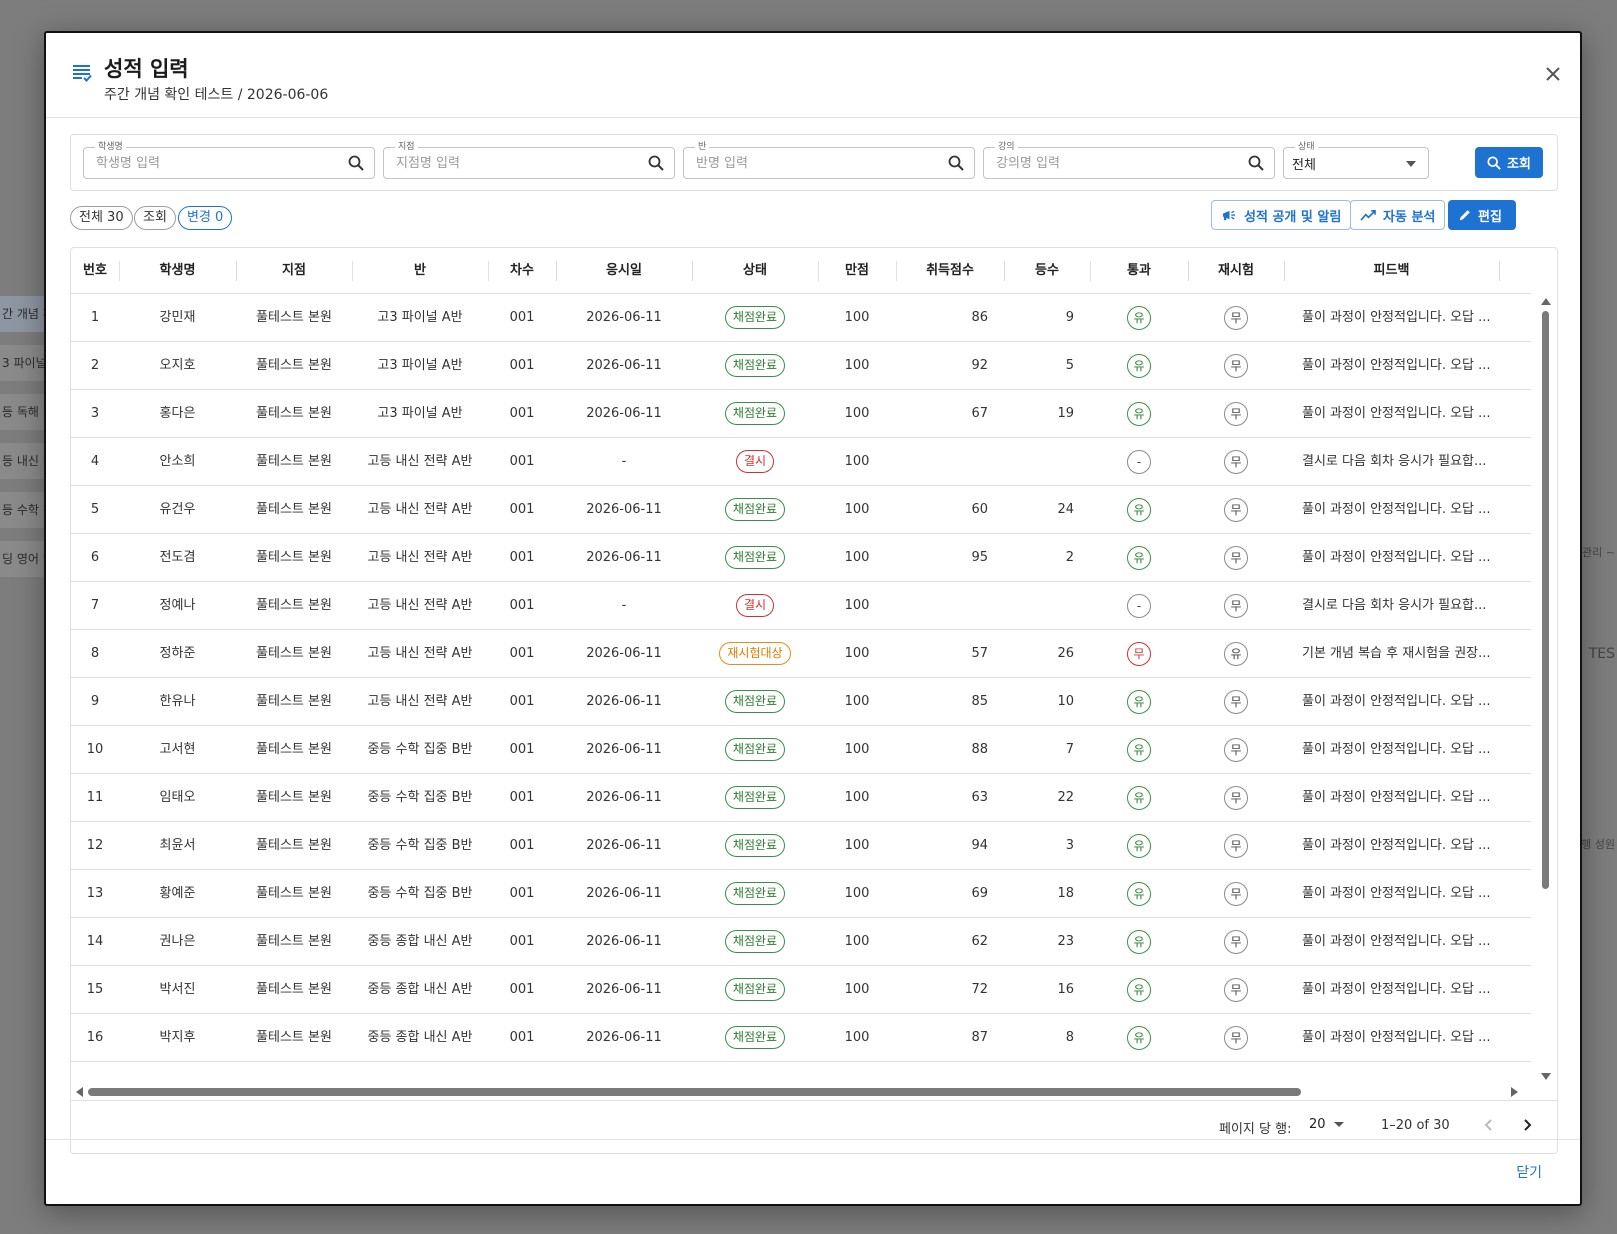 Image resolution: width=1617 pixels, height=1234 pixels. What do you see at coordinates (1545, 600) in the screenshot?
I see `vertical-scroll-thumb` at bounding box center [1545, 600].